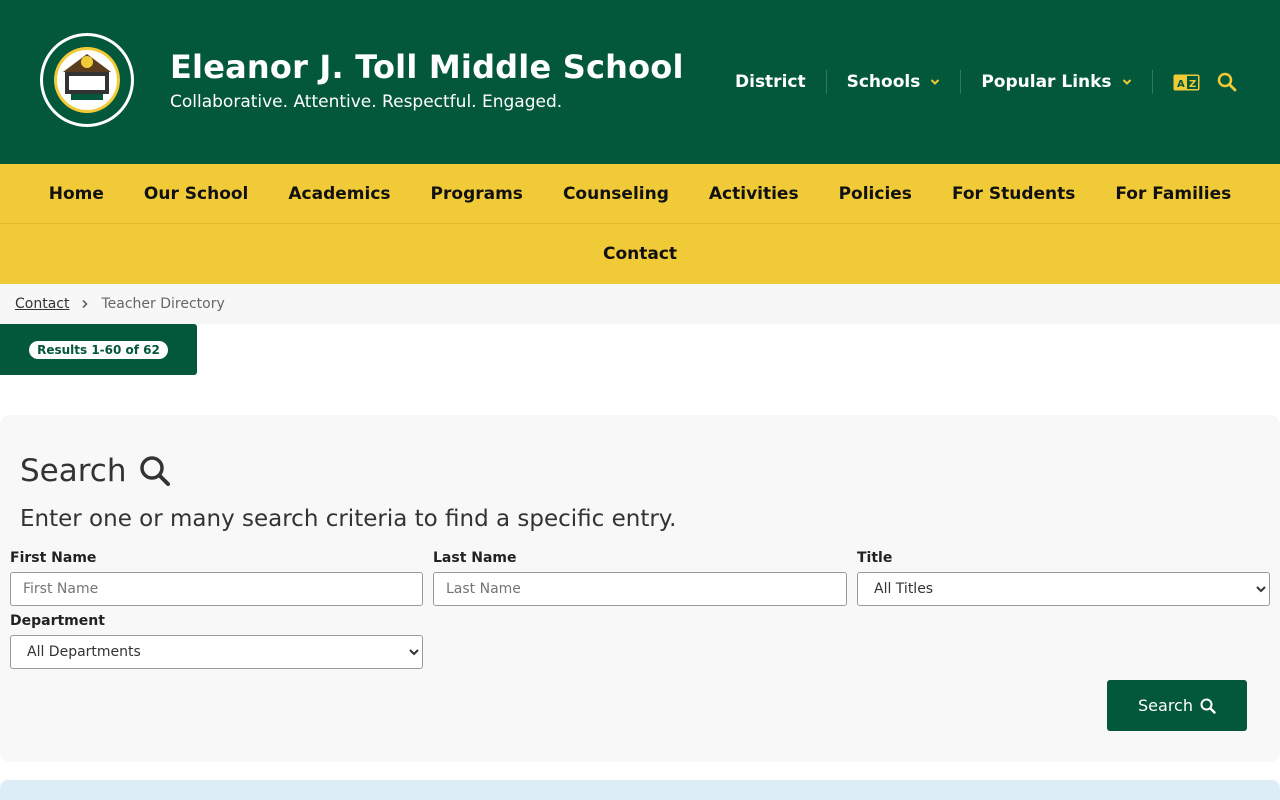 The height and width of the screenshot is (800, 1280). I want to click on nav-contact: Contact, so click(640, 254).